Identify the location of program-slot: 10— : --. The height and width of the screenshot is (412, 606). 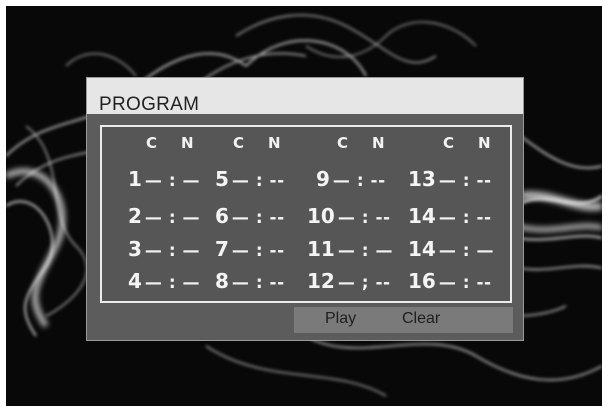
(349, 216).